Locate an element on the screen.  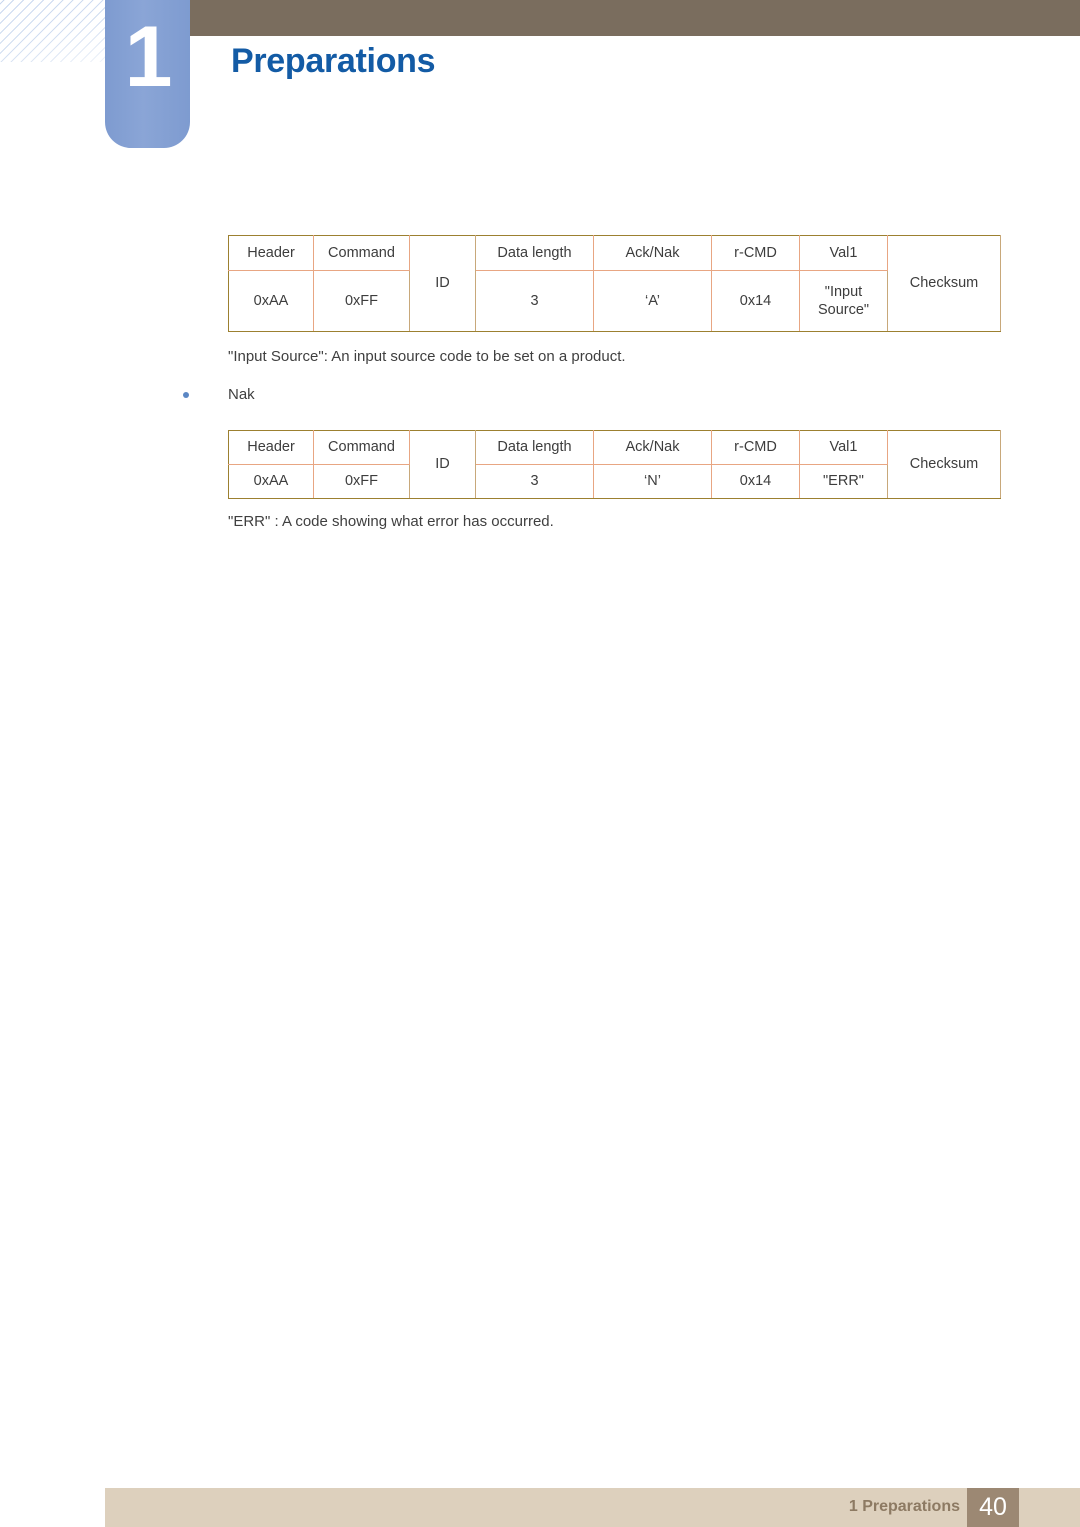
cell-ack-nak-value: ‘A’ is located at coordinates (652, 301).